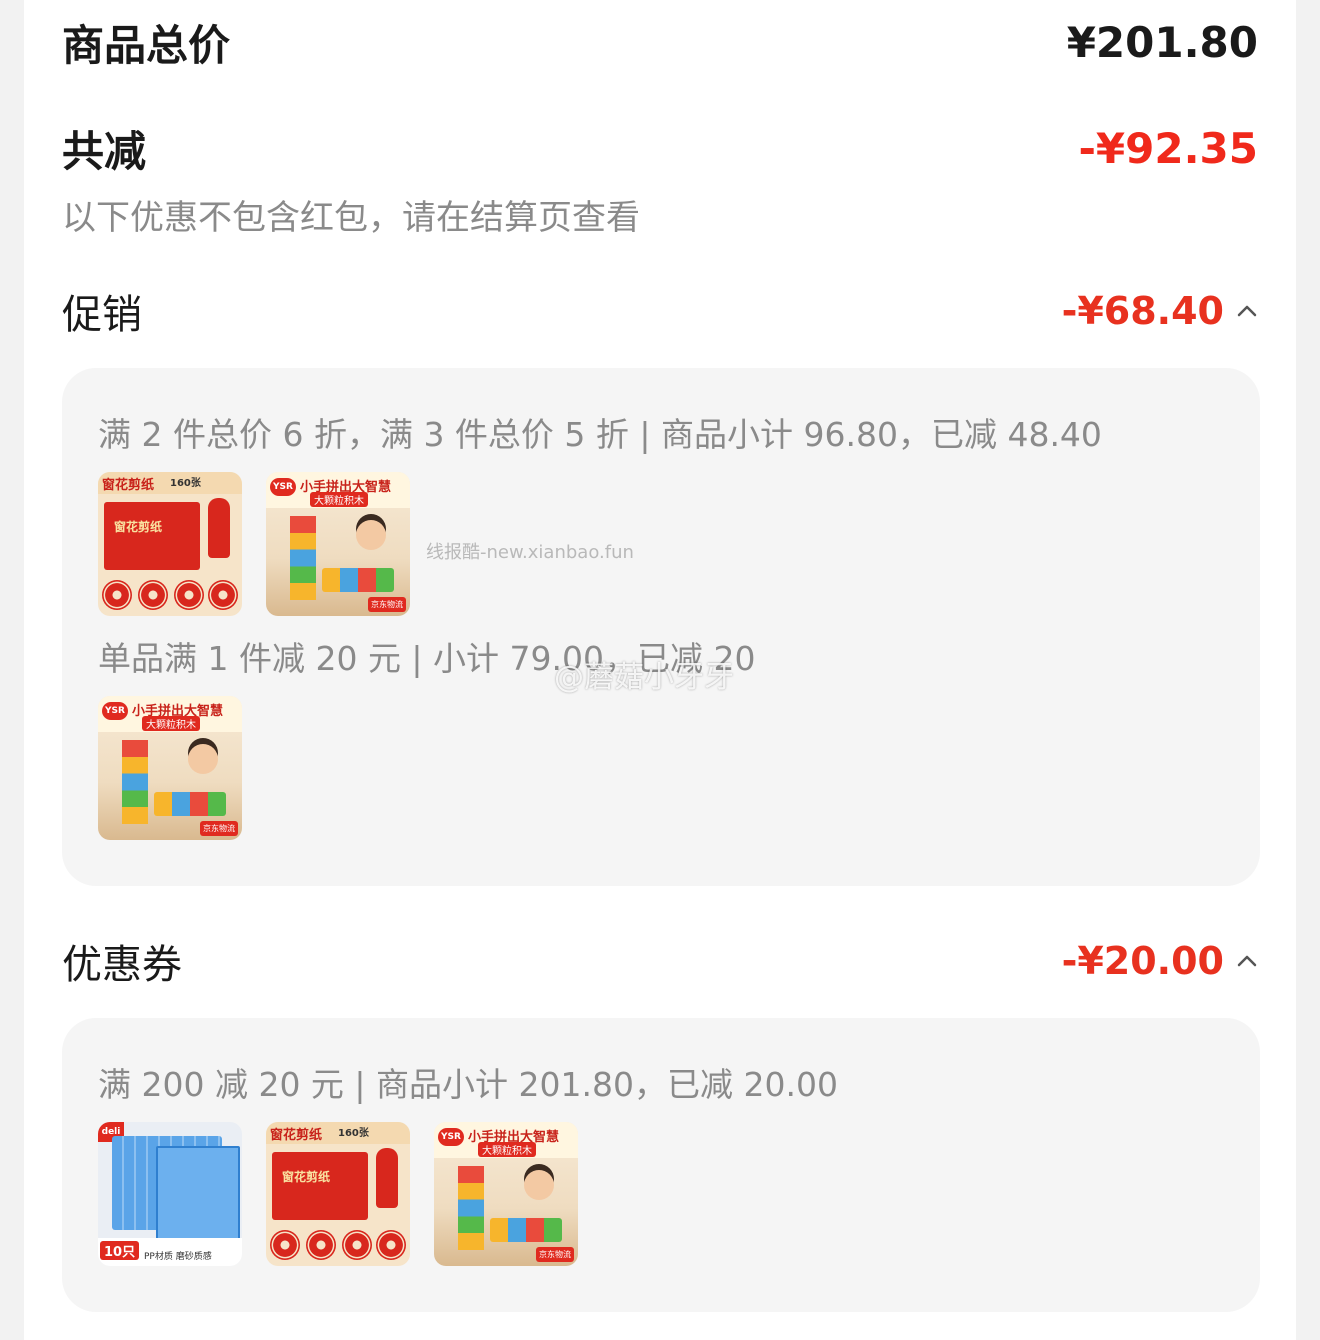 This screenshot has height=1340, width=1320. Describe the element at coordinates (644, 677) in the screenshot. I see `weibo-watermark: @蘑菇小牙牙` at that location.